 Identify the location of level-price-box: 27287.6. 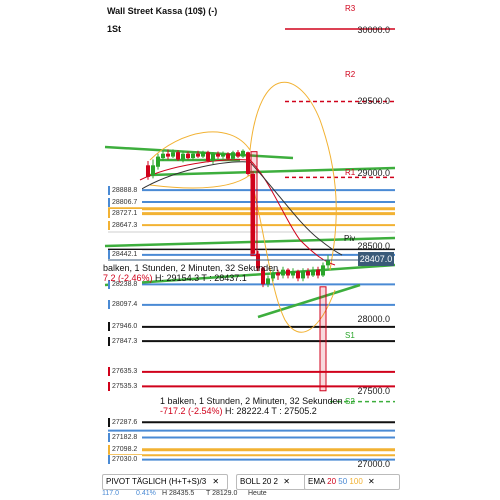
(125, 422).